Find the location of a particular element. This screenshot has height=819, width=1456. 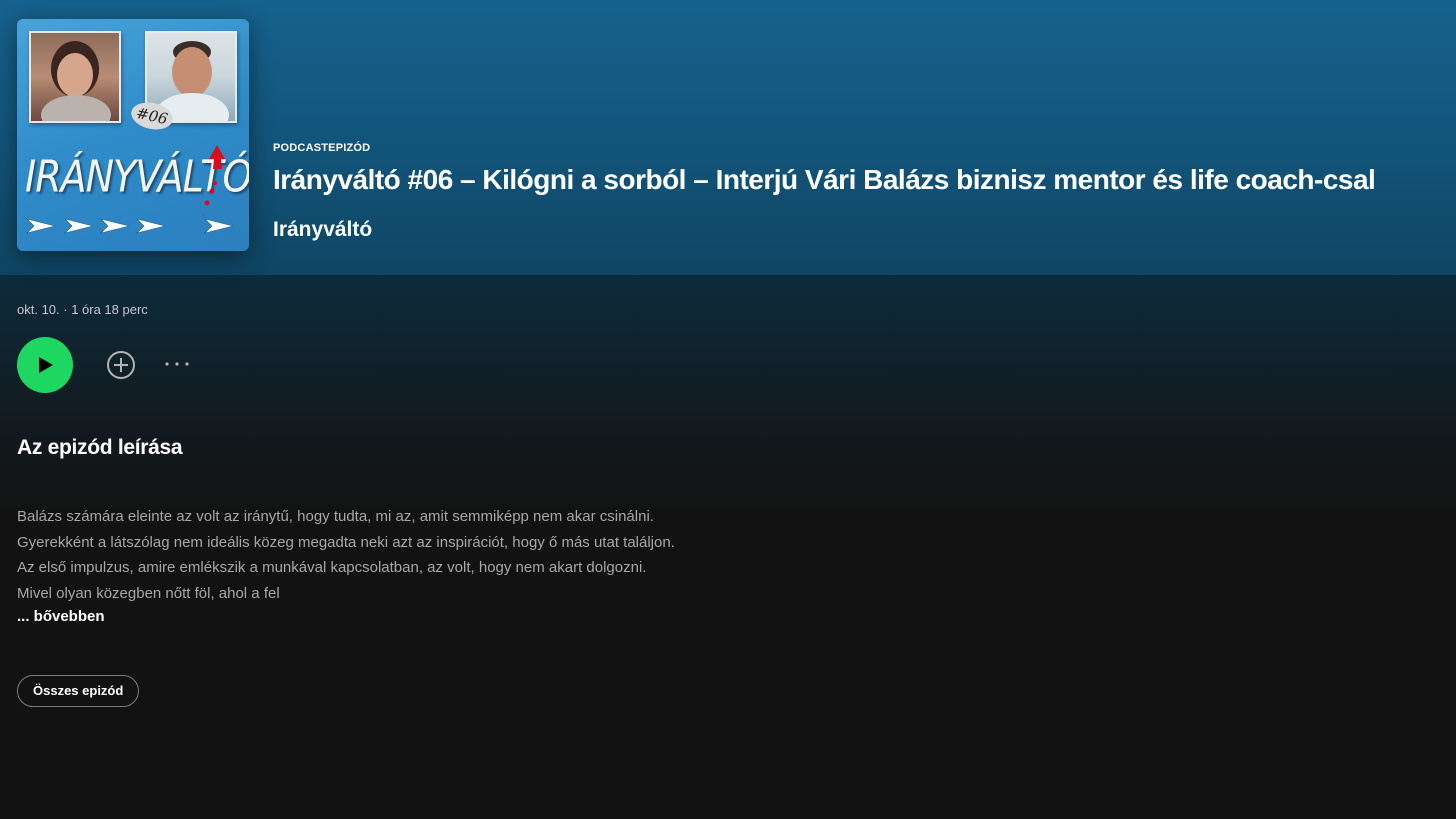

all-episodes-button: Összes epizód is located at coordinates (78, 691).